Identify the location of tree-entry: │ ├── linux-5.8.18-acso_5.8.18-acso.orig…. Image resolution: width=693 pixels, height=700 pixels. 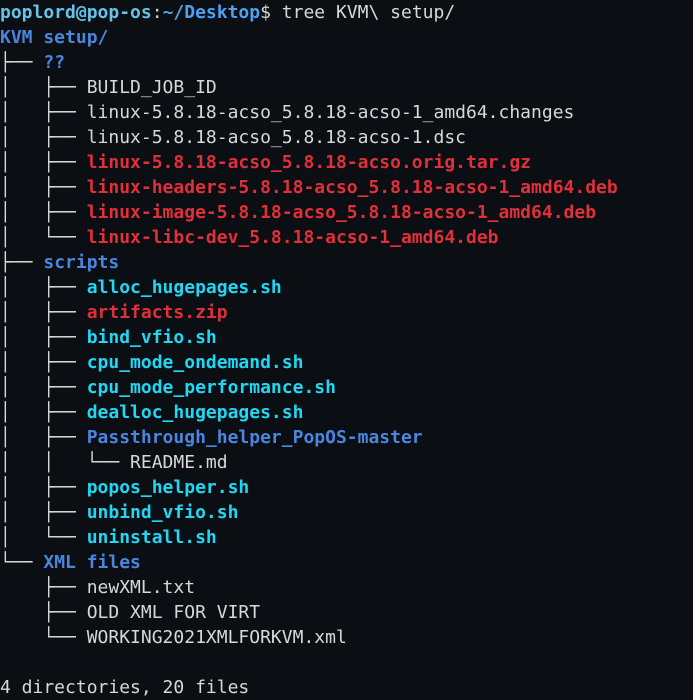
(346, 162).